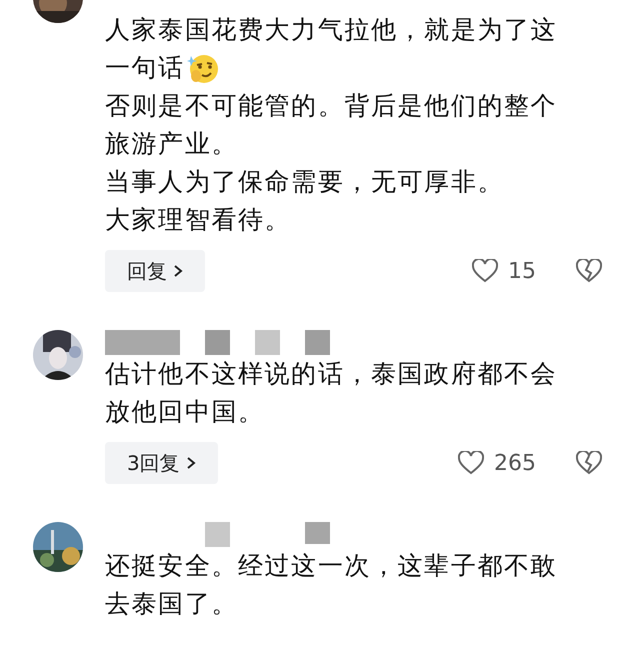 The image size is (640, 655). I want to click on comment-text: 当事人为了保命需要，无可厚非。, so click(304, 182).